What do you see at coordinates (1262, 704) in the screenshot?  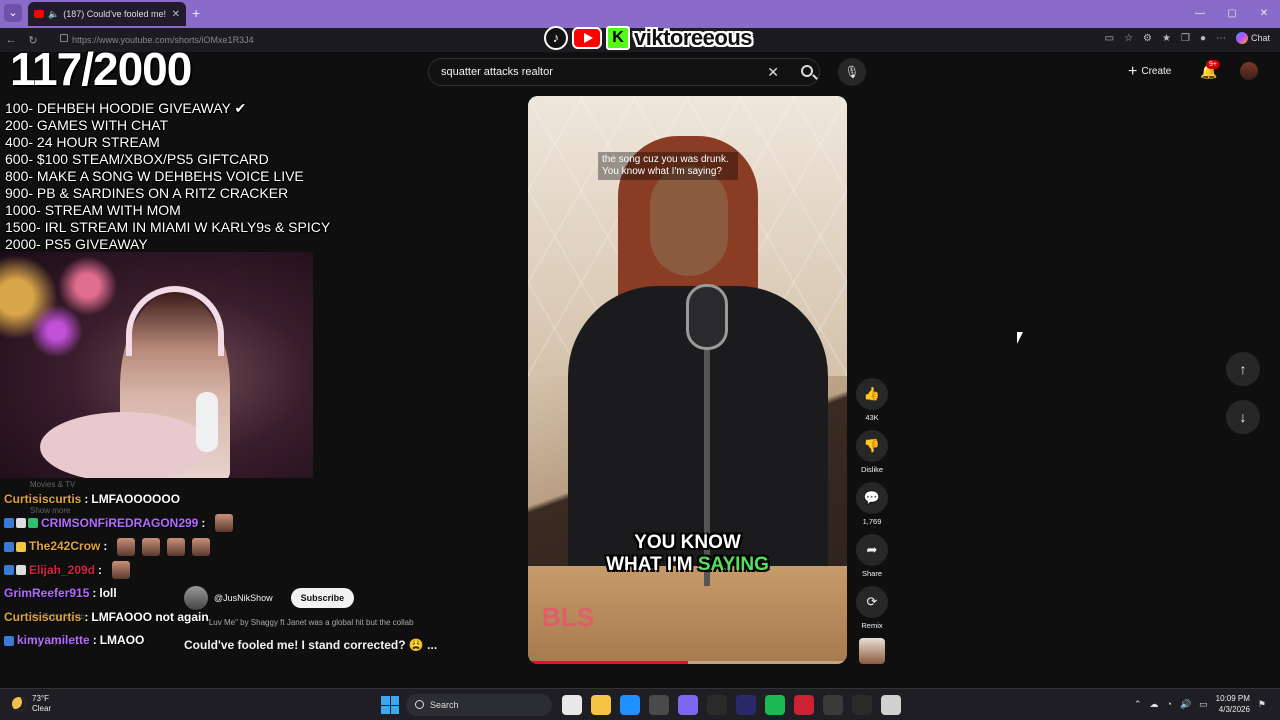 I see `notification-center-icon: ⚑` at bounding box center [1262, 704].